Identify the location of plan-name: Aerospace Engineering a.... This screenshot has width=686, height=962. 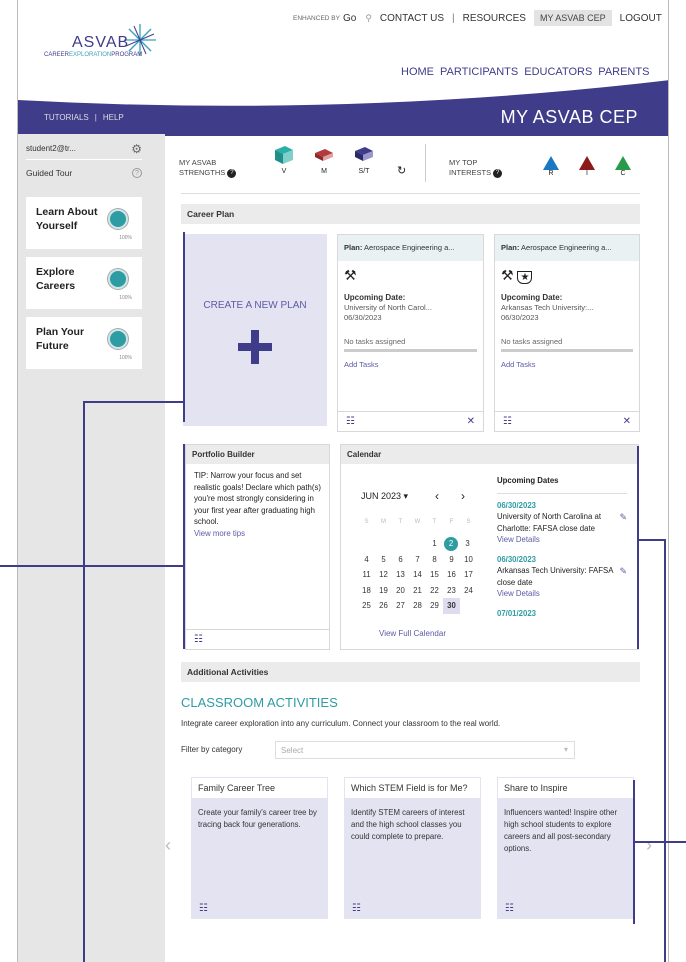
(409, 247).